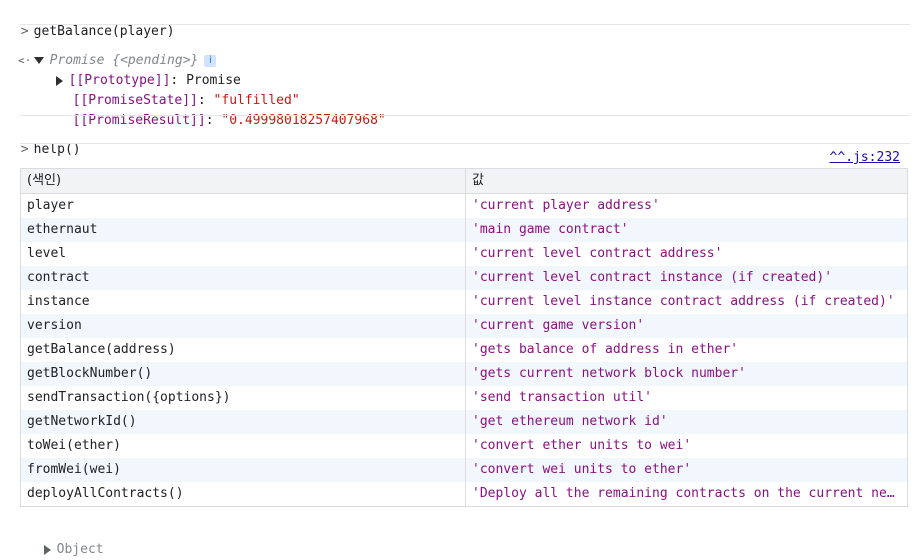  What do you see at coordinates (605, 349) in the screenshot?
I see `row-value-cell: 'gets balance of address in ether'` at bounding box center [605, 349].